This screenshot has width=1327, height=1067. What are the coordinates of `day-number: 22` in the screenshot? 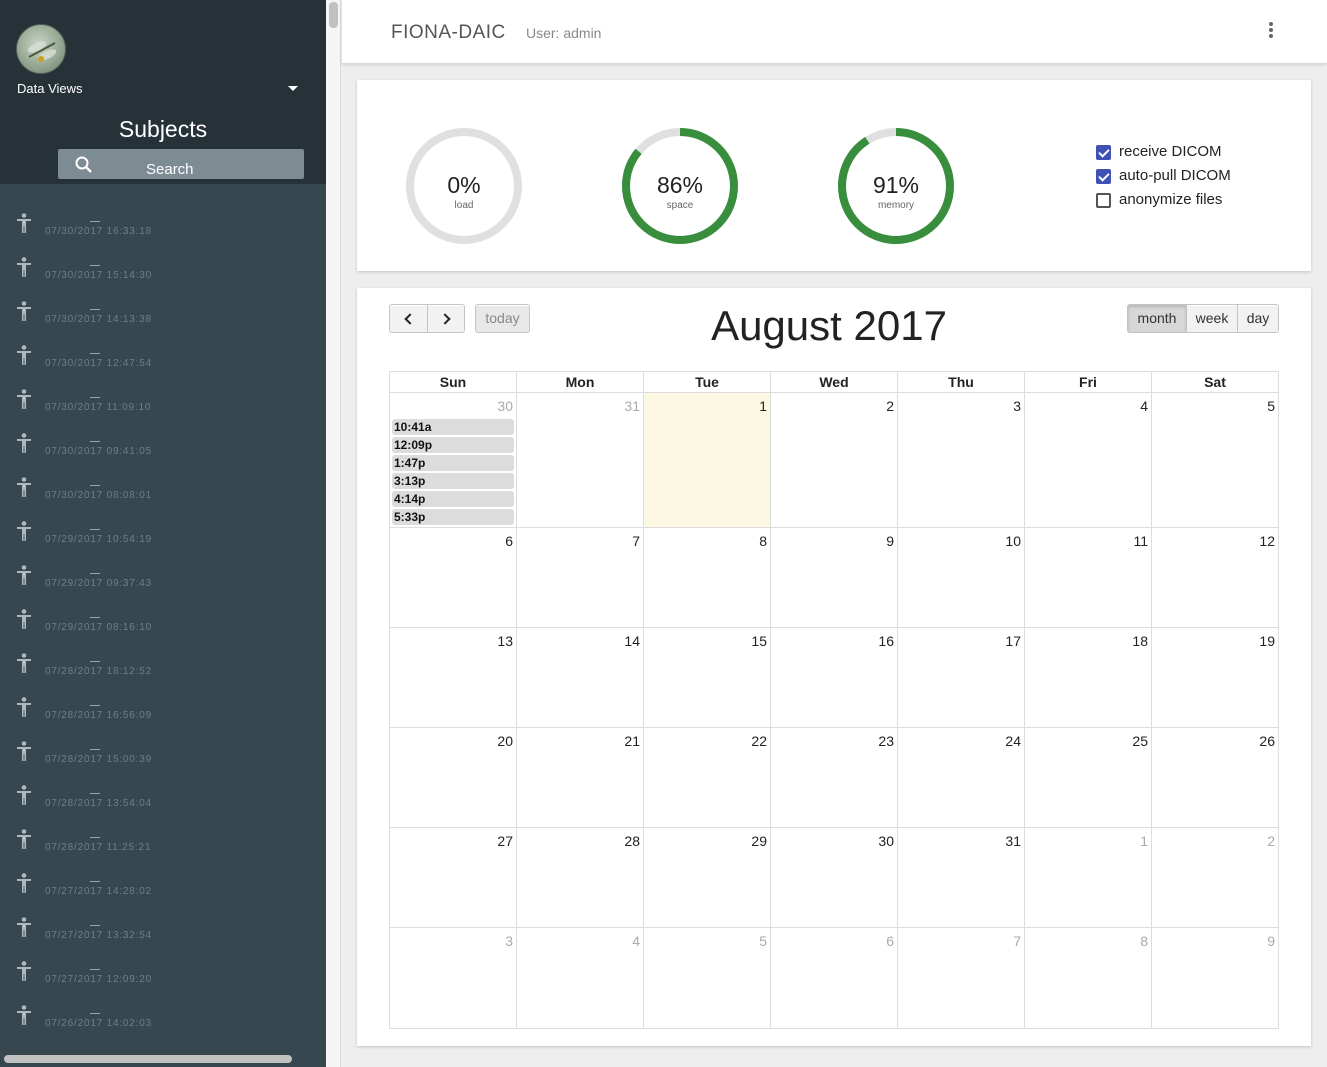 It's located at (759, 741).